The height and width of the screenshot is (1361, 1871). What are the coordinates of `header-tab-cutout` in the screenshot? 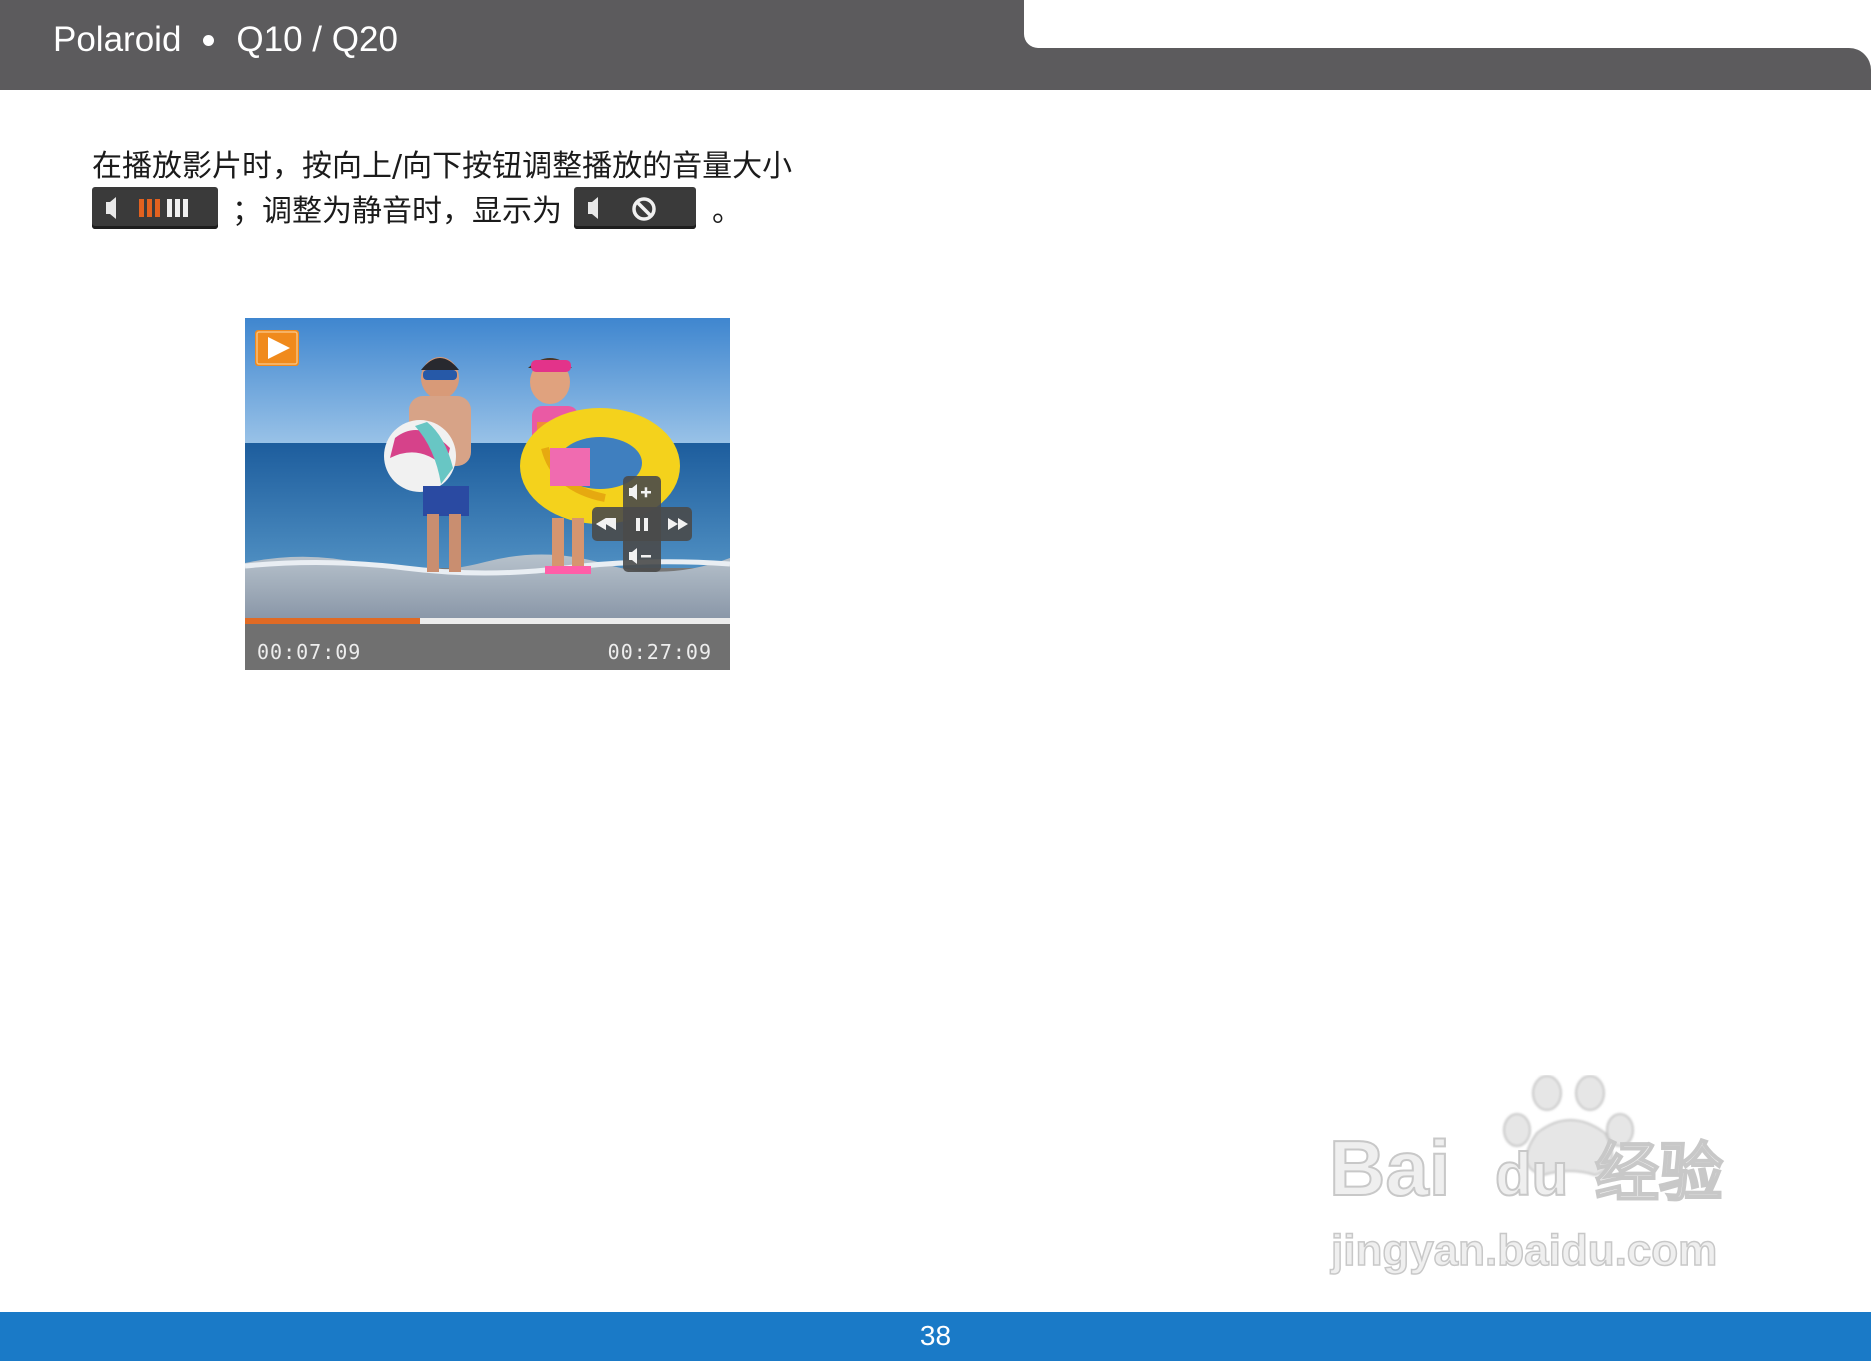 It's located at (1447, 24).